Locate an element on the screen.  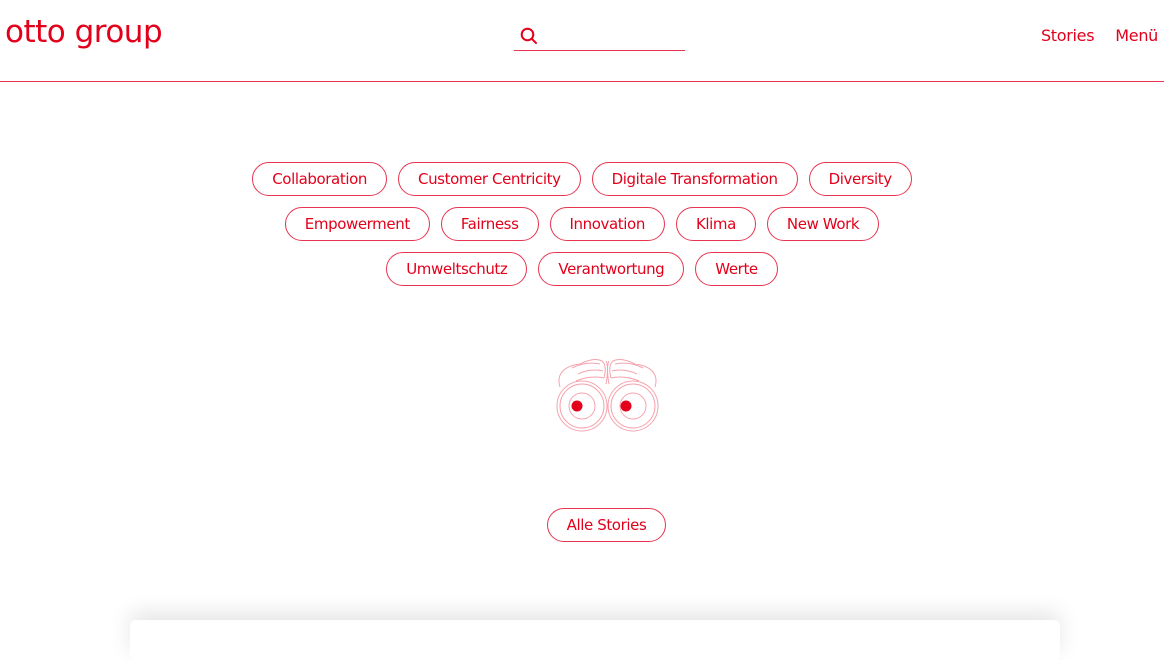
search-input is located at coordinates (644, 36).